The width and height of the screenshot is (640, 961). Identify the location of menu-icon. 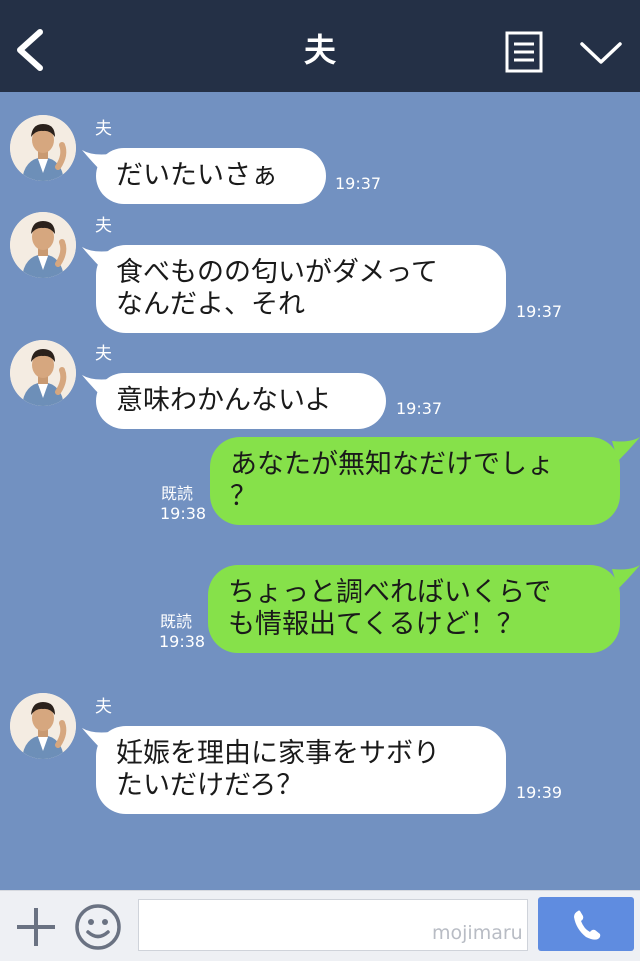
(524, 52).